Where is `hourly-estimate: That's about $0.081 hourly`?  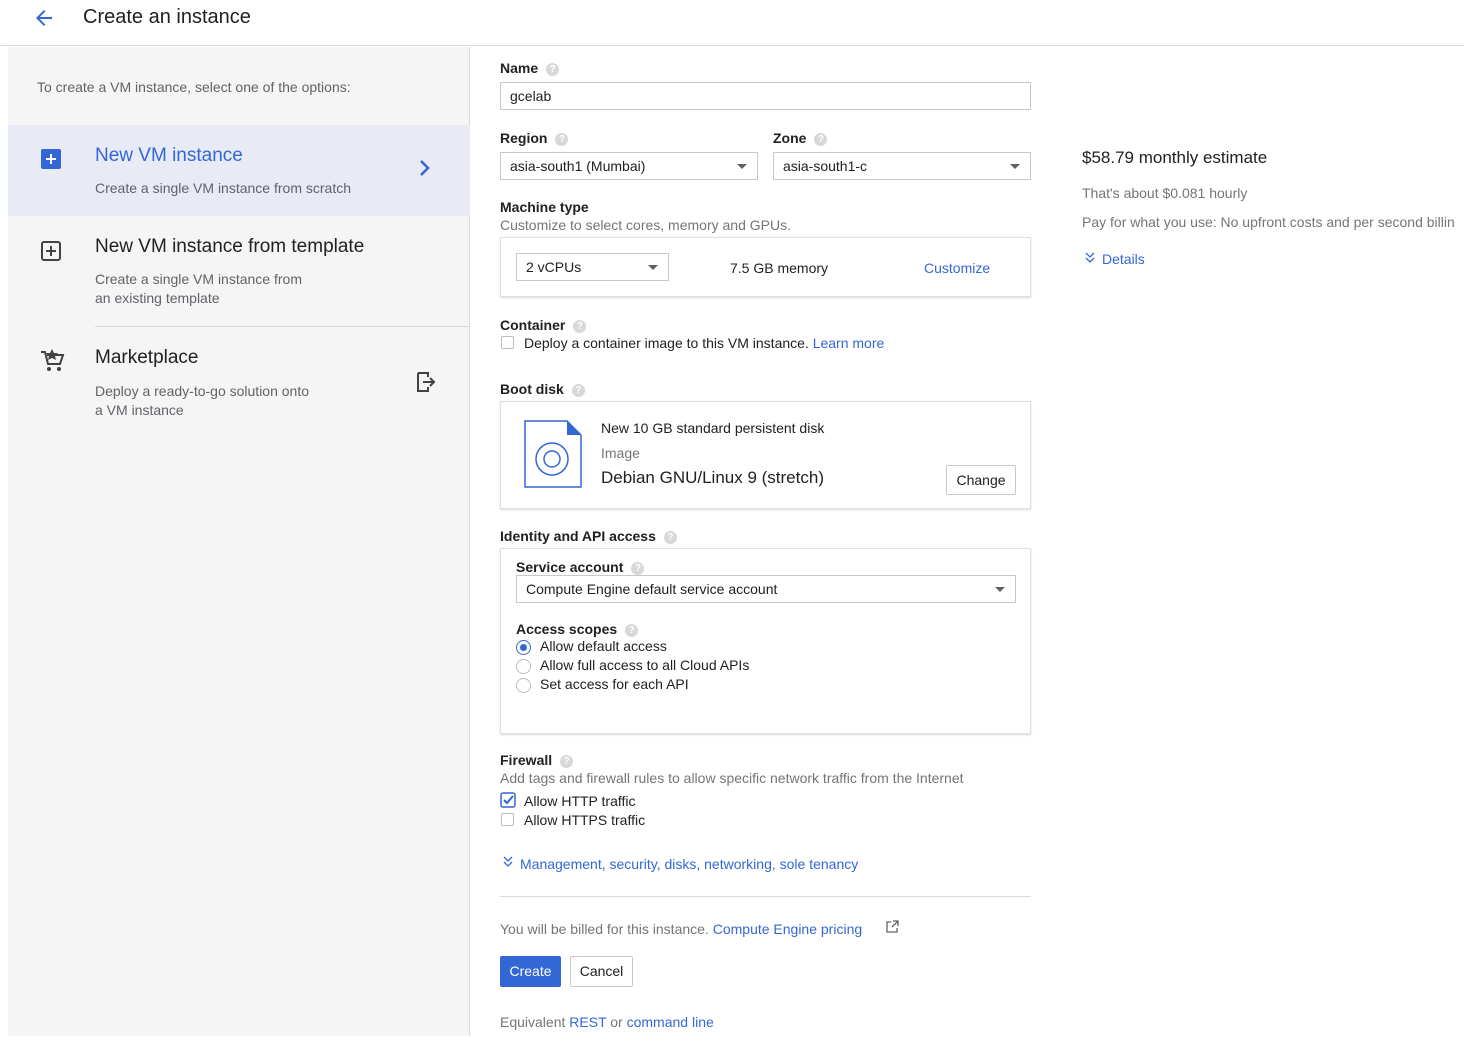
hourly-estimate: That's about $0.081 hourly is located at coordinates (1165, 193).